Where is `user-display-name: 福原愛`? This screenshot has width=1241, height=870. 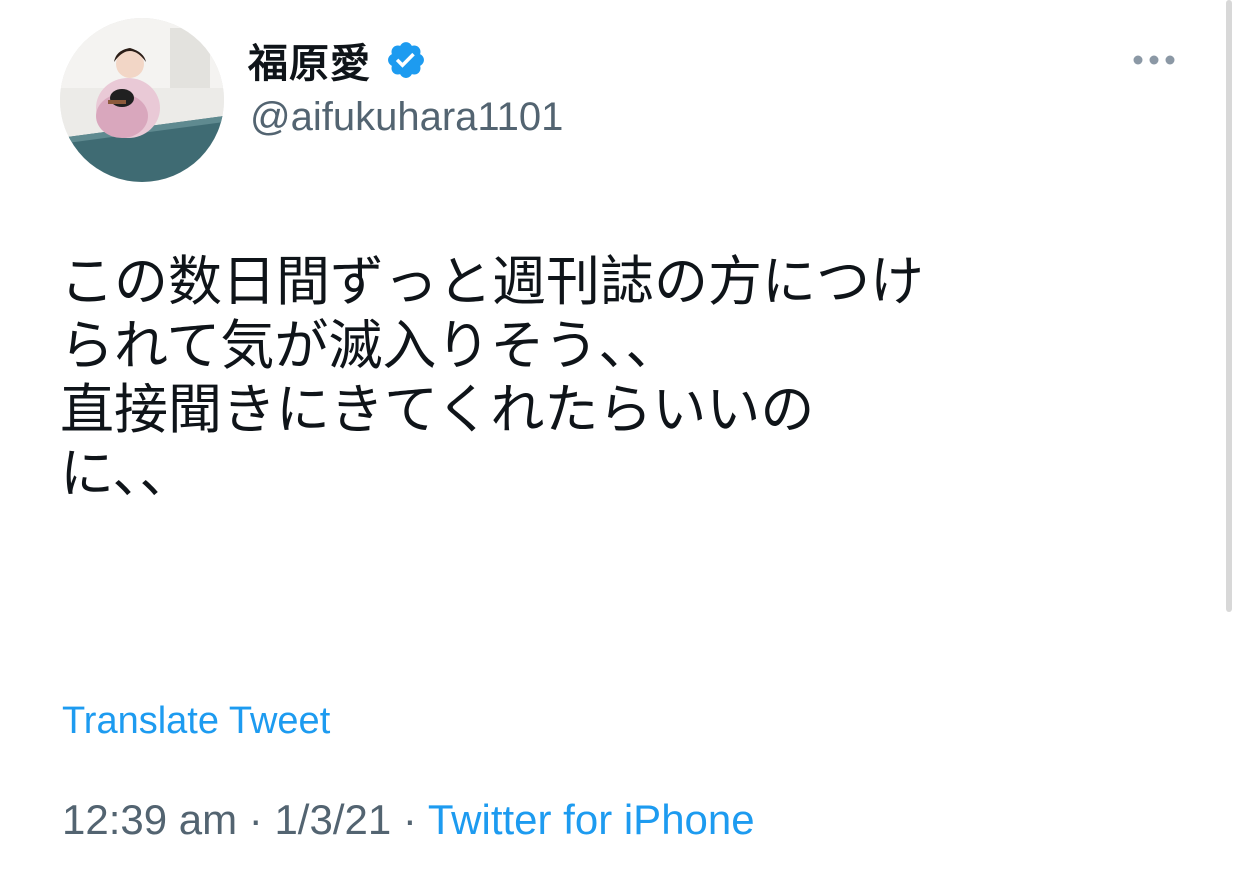 user-display-name: 福原愛 is located at coordinates (337, 60).